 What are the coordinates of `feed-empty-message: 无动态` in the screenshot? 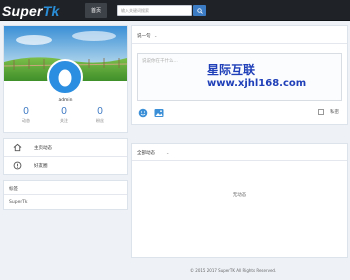 It's located at (239, 195).